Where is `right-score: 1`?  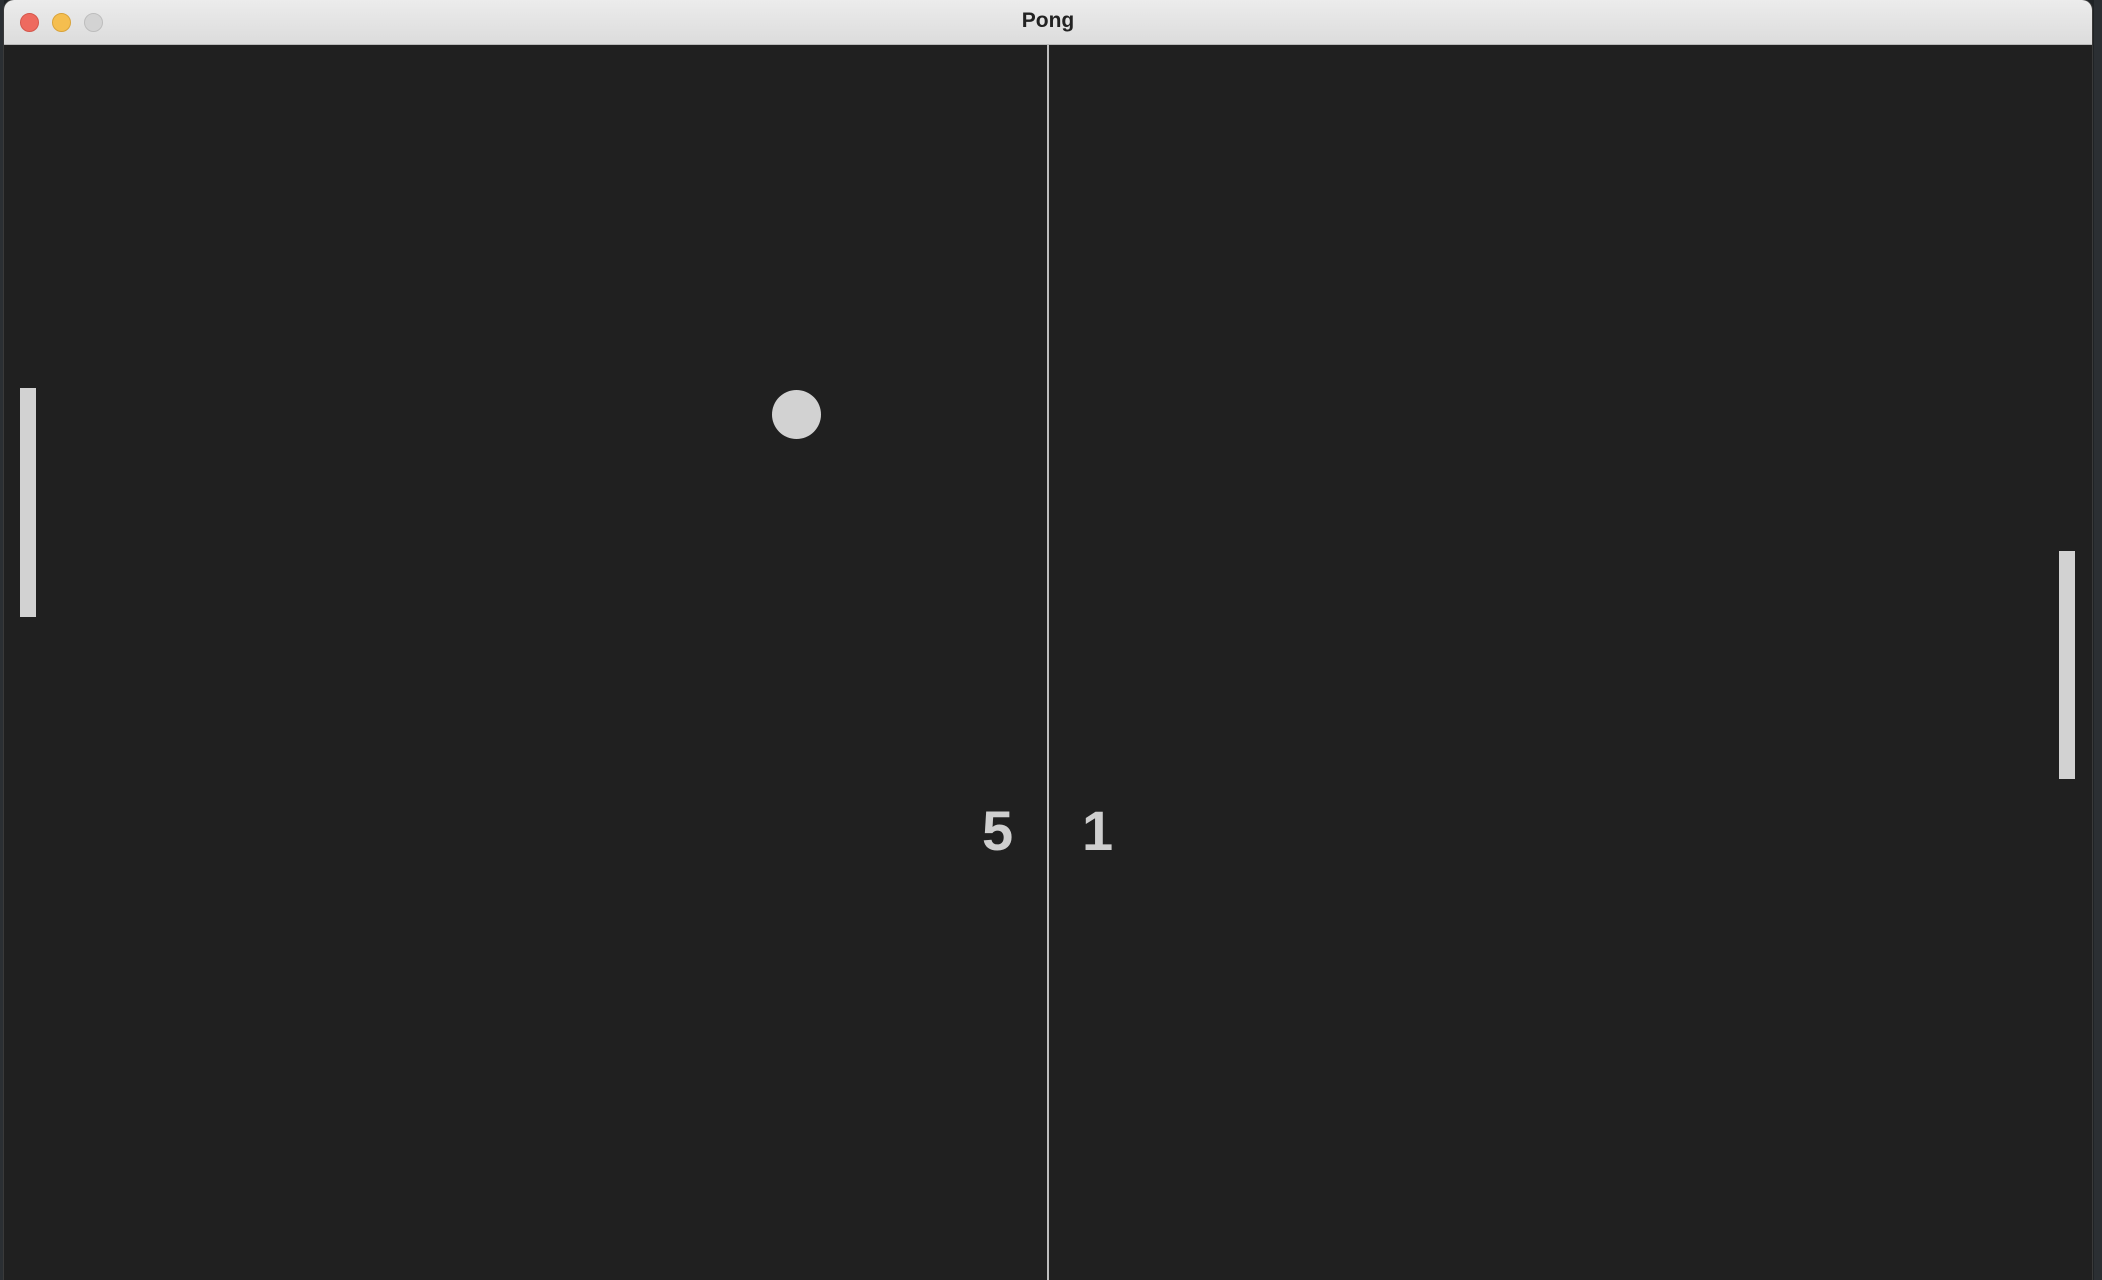 right-score: 1 is located at coordinates (1098, 830).